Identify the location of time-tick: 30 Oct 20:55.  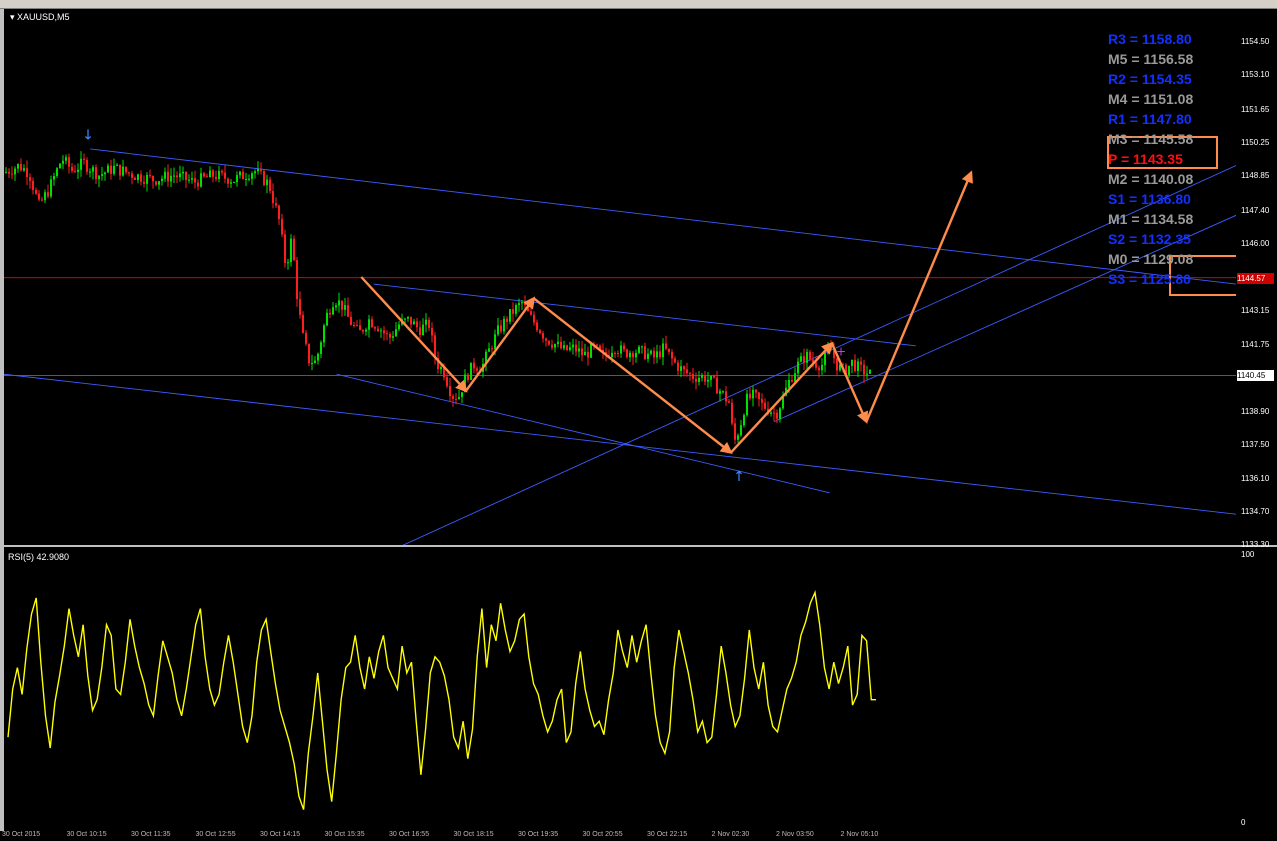
(602, 834).